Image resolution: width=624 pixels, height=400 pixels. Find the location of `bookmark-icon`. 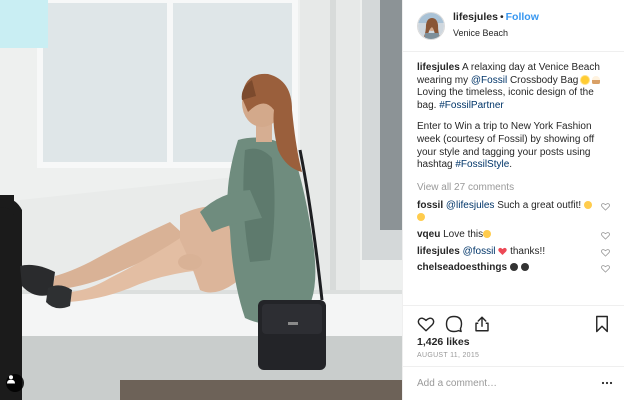

bookmark-icon is located at coordinates (602, 324).